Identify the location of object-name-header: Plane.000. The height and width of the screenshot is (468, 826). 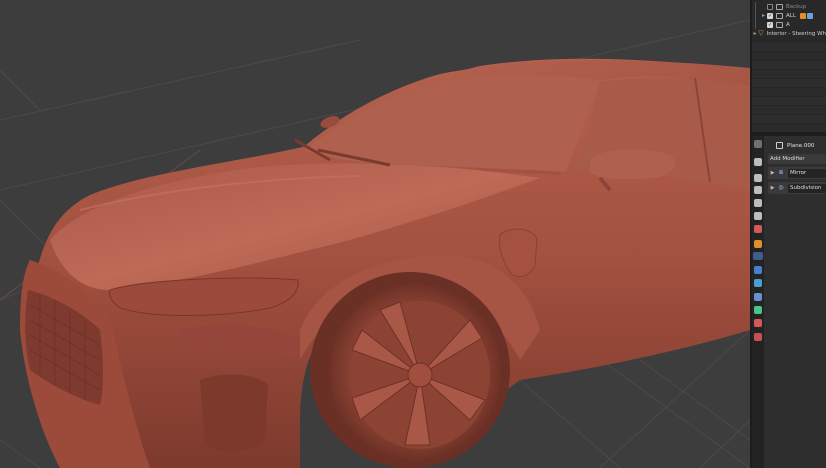
(795, 145).